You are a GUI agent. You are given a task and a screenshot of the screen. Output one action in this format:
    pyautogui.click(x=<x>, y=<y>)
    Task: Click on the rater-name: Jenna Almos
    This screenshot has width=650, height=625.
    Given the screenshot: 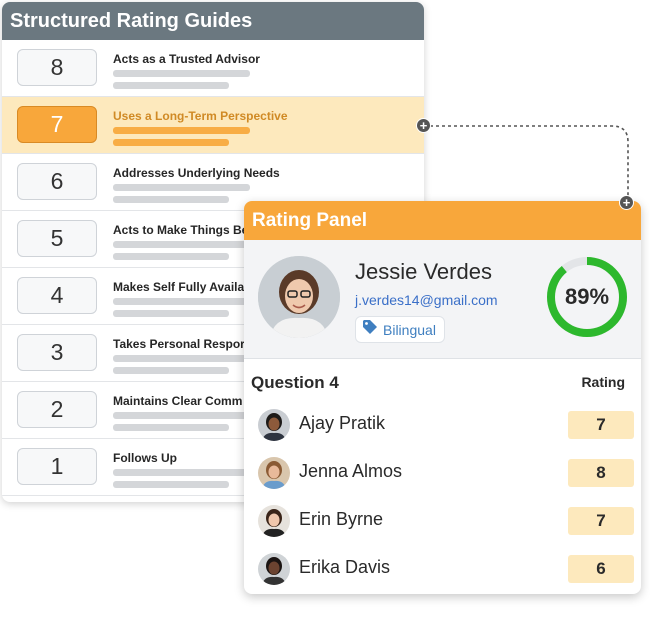 What is the action you would take?
    pyautogui.click(x=351, y=471)
    